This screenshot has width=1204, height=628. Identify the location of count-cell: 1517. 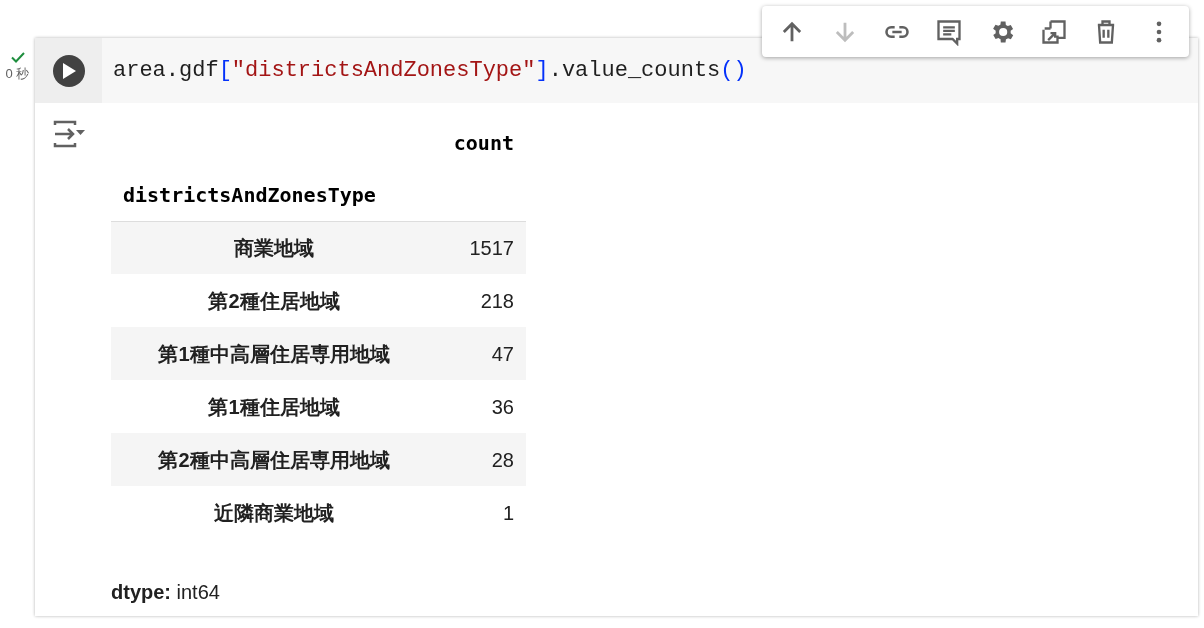
(481, 247).